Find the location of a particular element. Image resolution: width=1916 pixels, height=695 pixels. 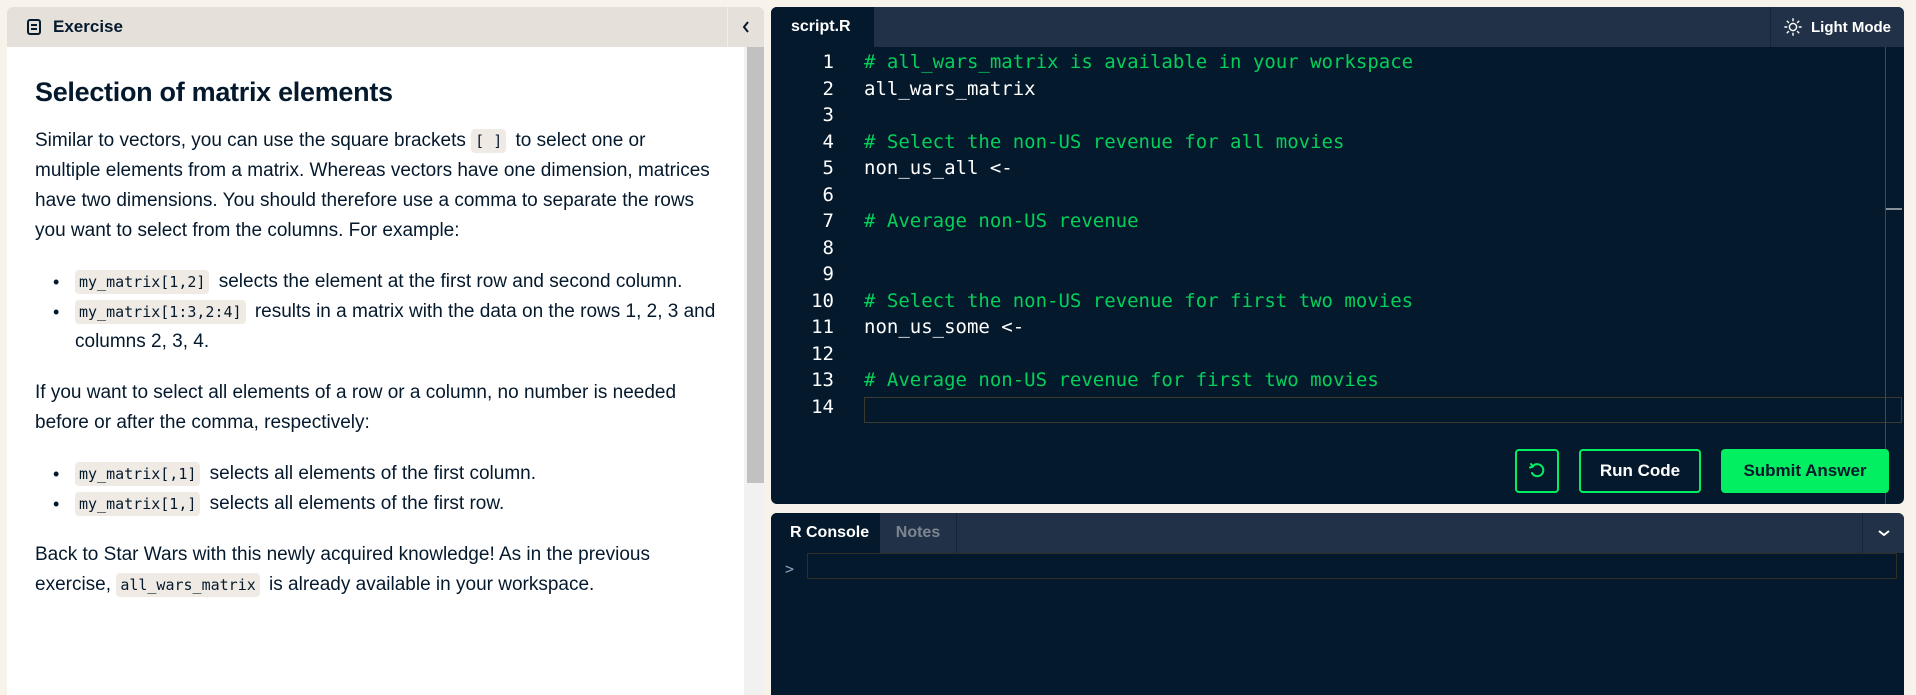

line-number: 8 is located at coordinates (828, 247).